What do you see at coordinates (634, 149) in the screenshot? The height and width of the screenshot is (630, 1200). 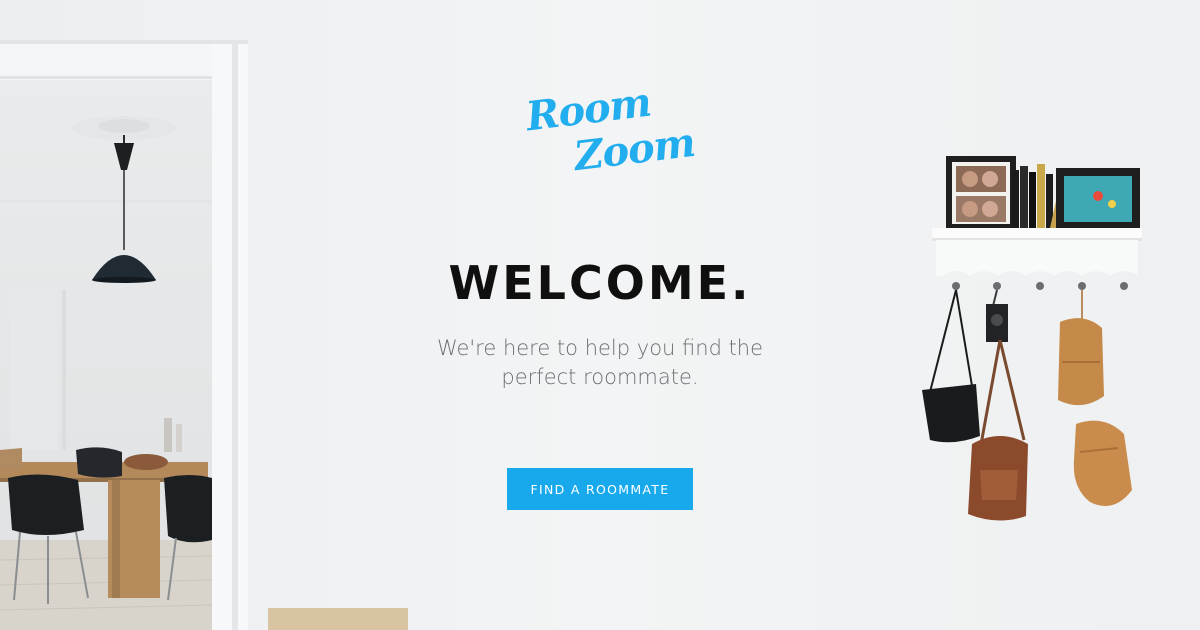 I see `logo-word-zoom: Zoom` at bounding box center [634, 149].